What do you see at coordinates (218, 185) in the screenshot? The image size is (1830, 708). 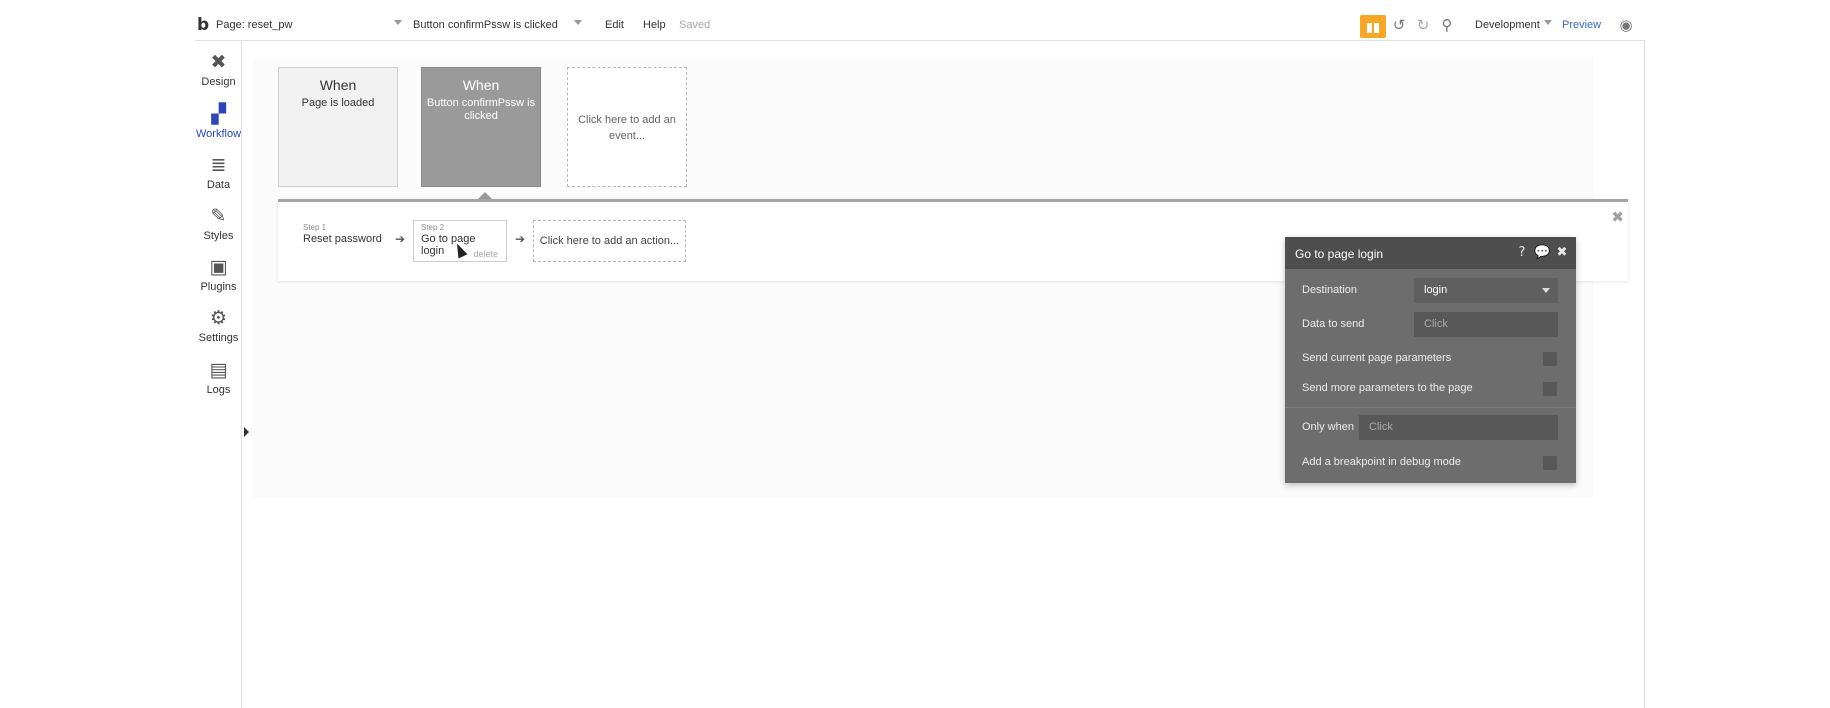 I see `nav-data-label: Data` at bounding box center [218, 185].